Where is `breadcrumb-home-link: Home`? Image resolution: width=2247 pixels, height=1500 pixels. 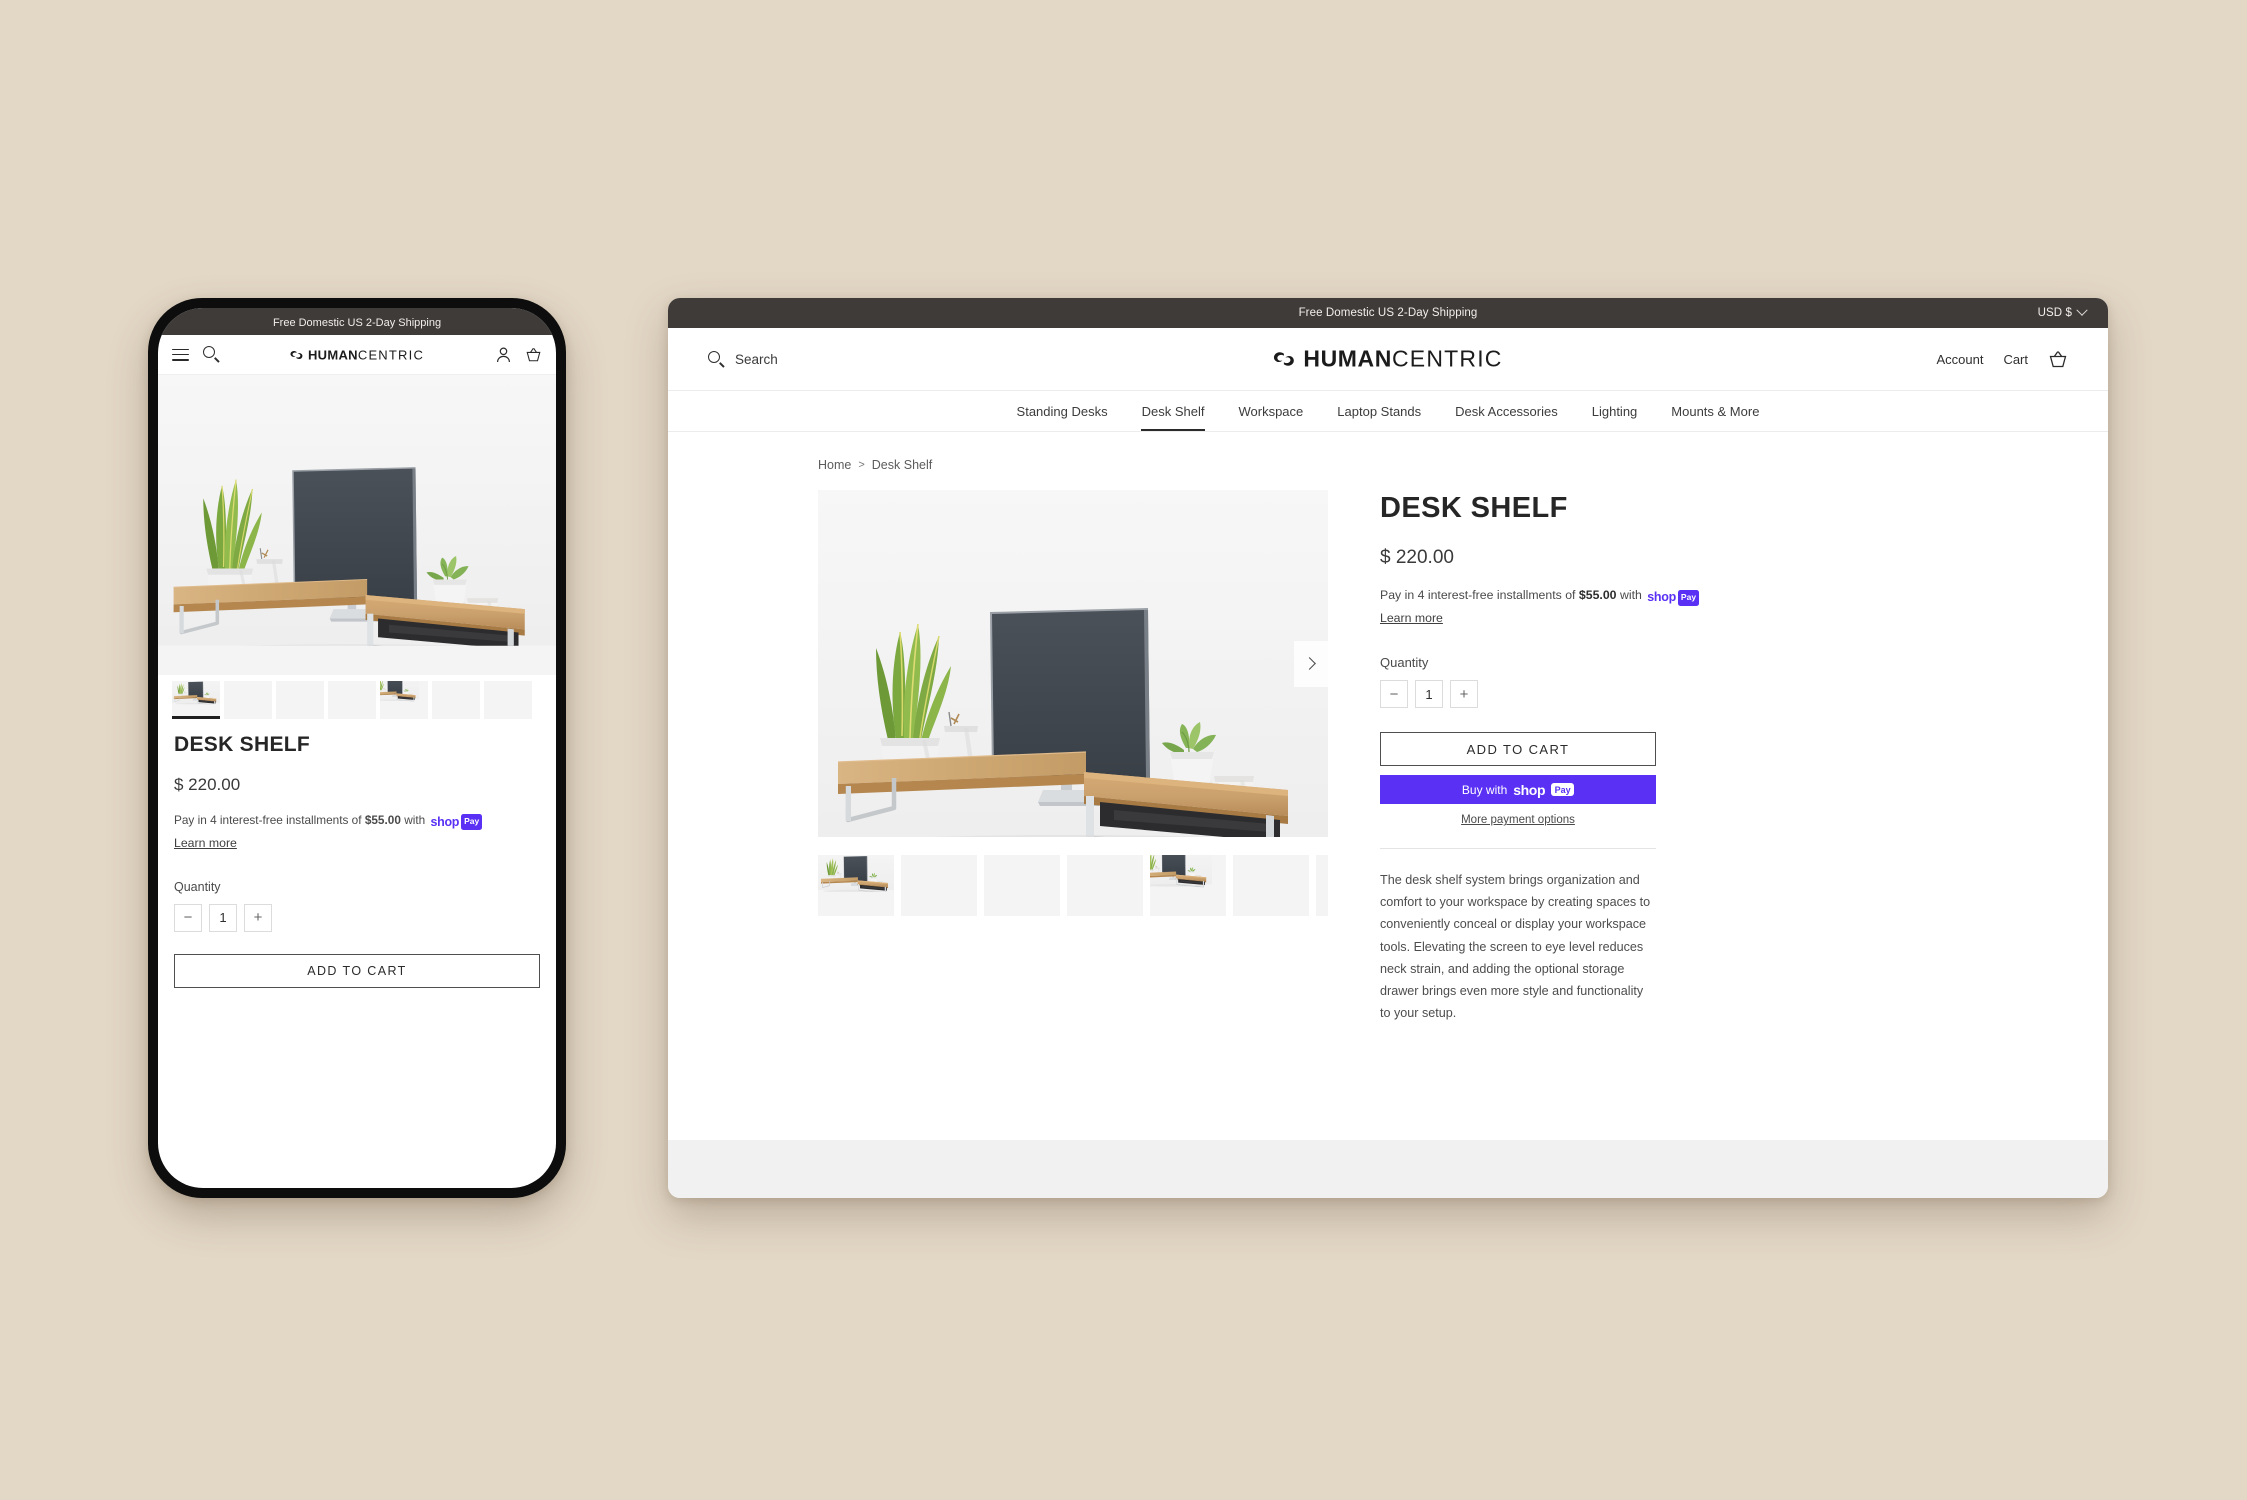
breadcrumb-home-link: Home is located at coordinates (834, 465).